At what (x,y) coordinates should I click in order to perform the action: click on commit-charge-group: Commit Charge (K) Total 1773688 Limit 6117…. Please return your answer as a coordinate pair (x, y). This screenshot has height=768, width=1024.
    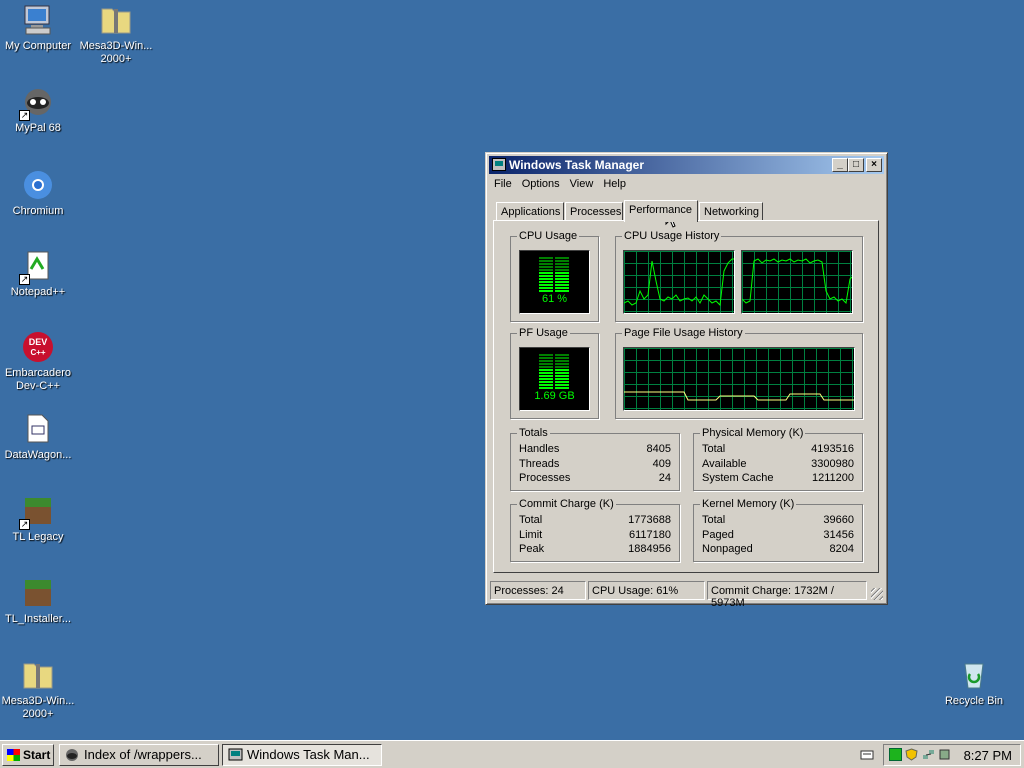
    Looking at the image, I should click on (595, 530).